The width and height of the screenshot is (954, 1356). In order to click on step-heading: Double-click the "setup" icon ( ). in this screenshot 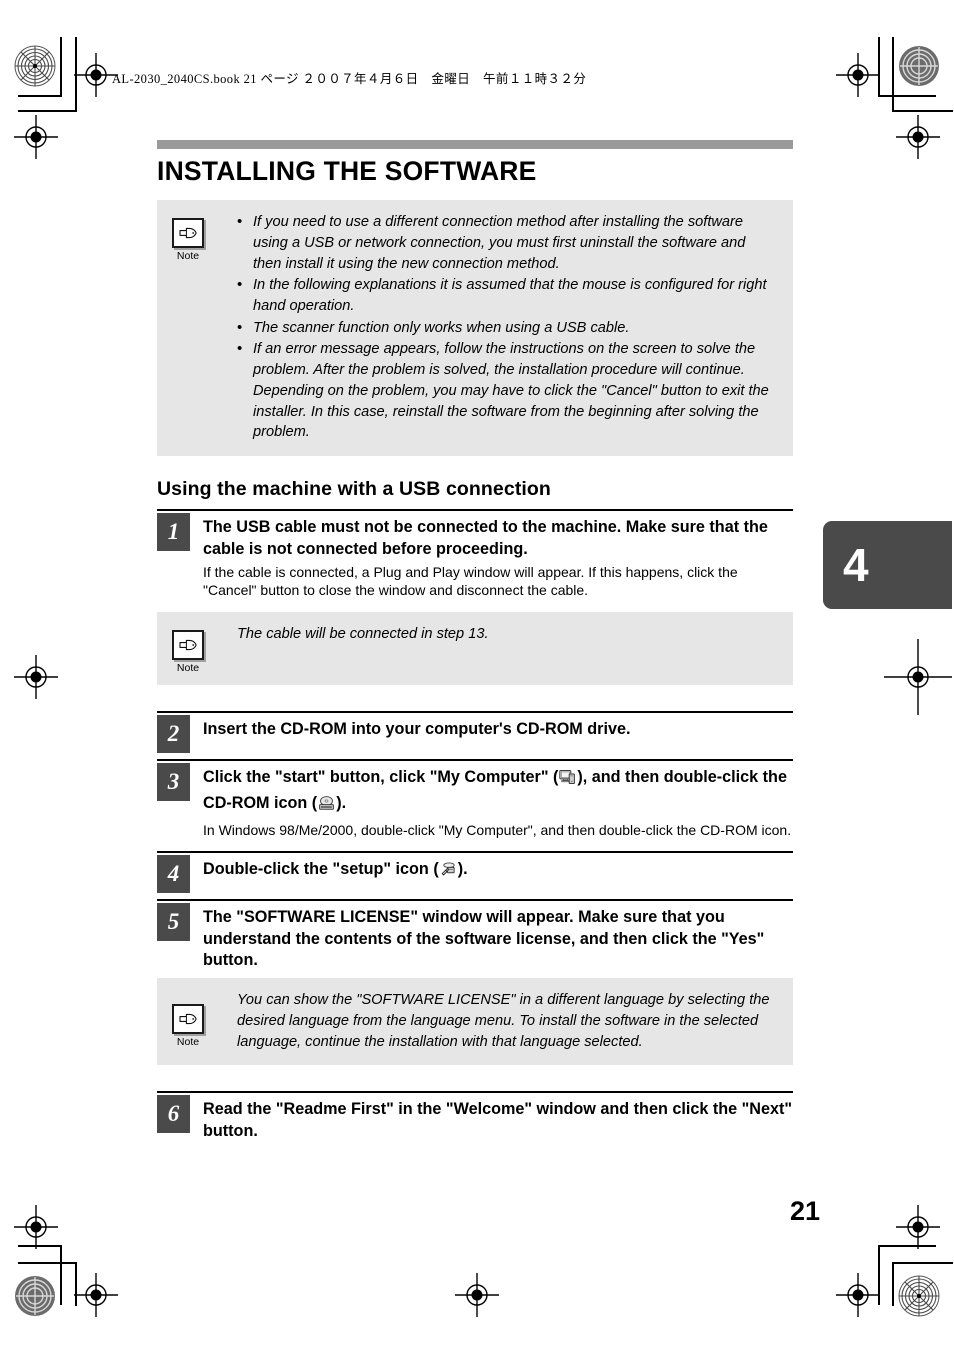, I will do `click(498, 872)`.